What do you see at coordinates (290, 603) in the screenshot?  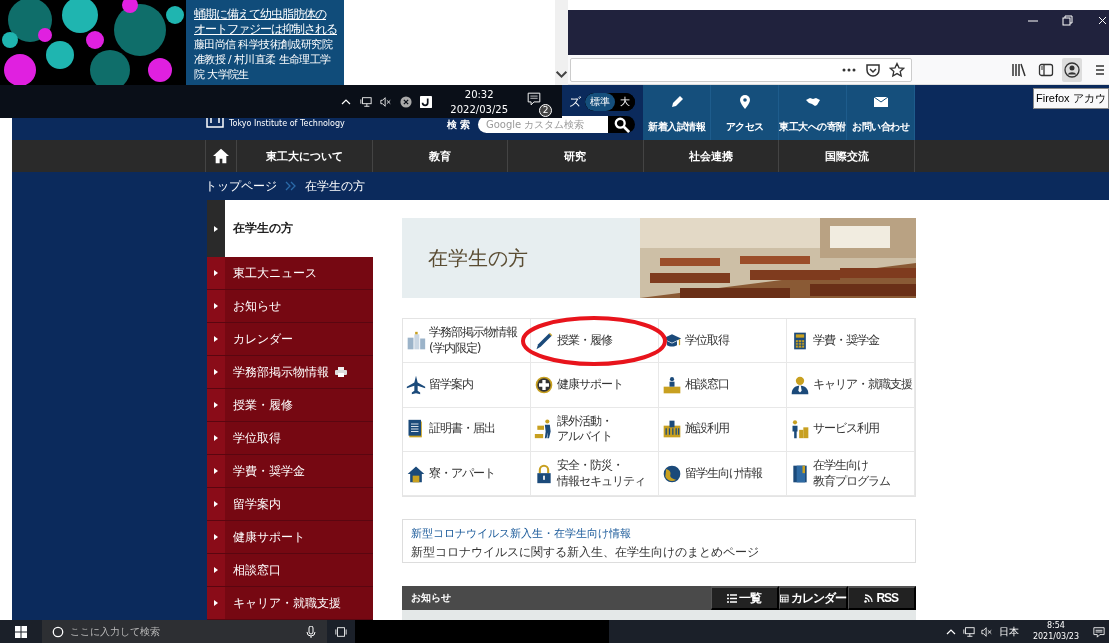 I see `sidebar-item: キャリア・就職支援` at bounding box center [290, 603].